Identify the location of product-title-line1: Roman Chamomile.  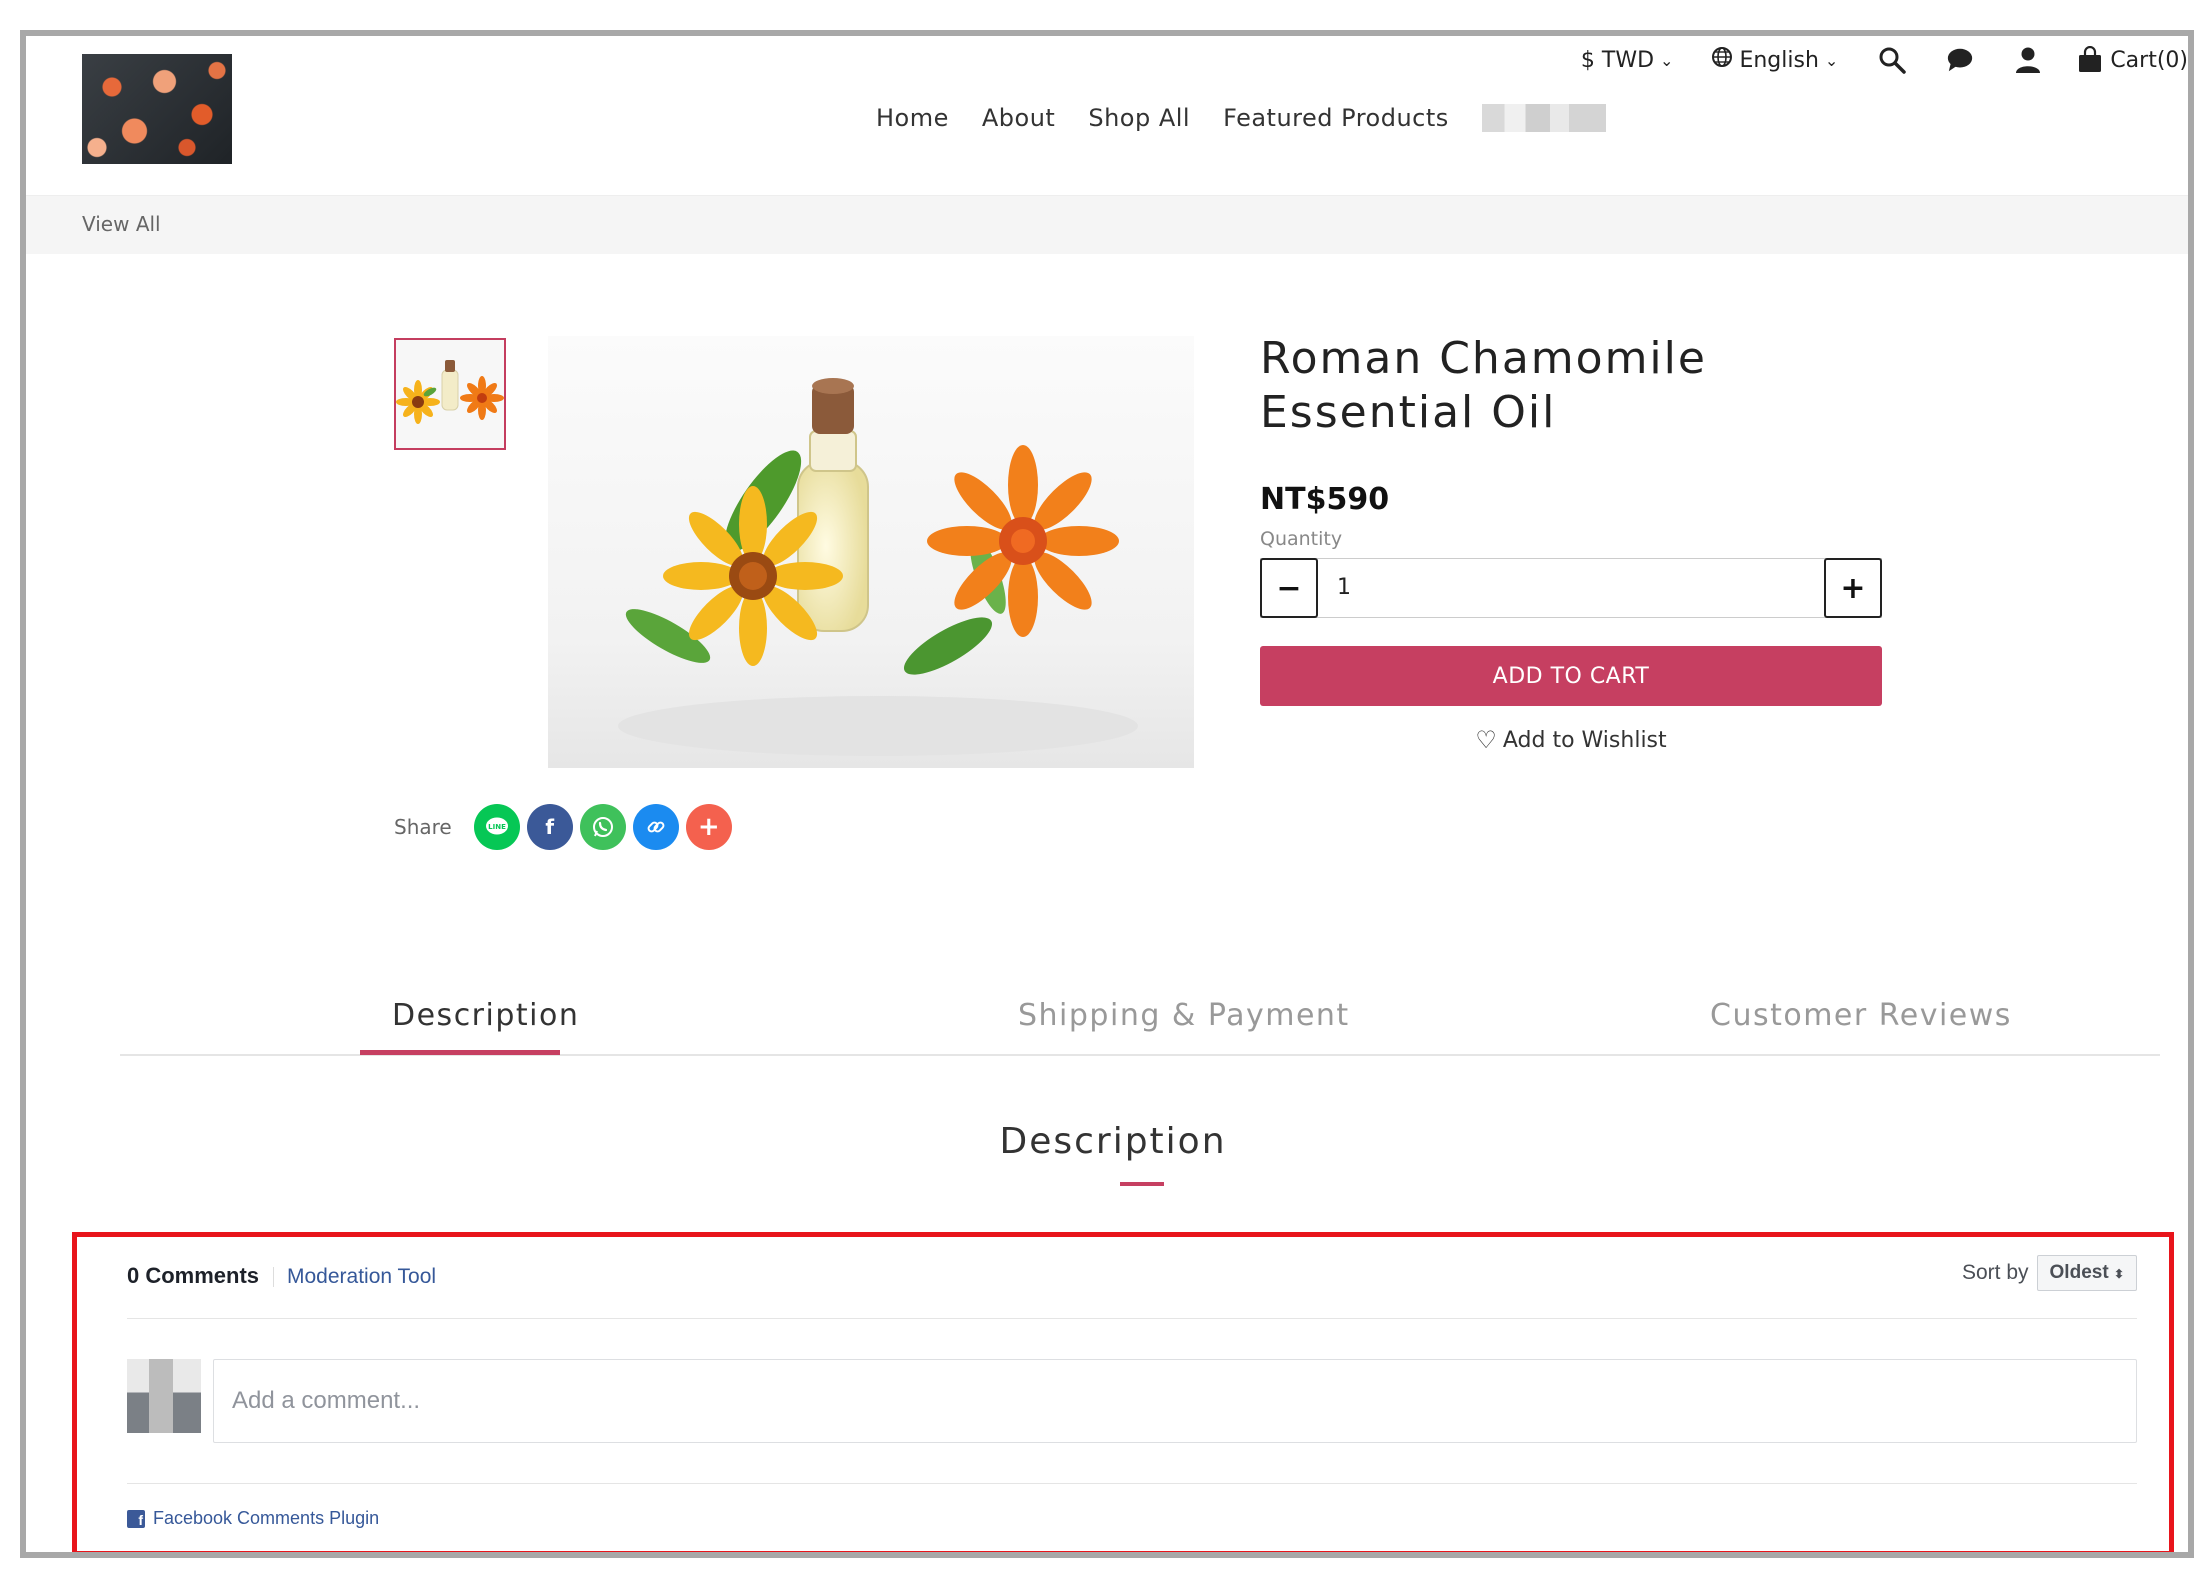
(1483, 358).